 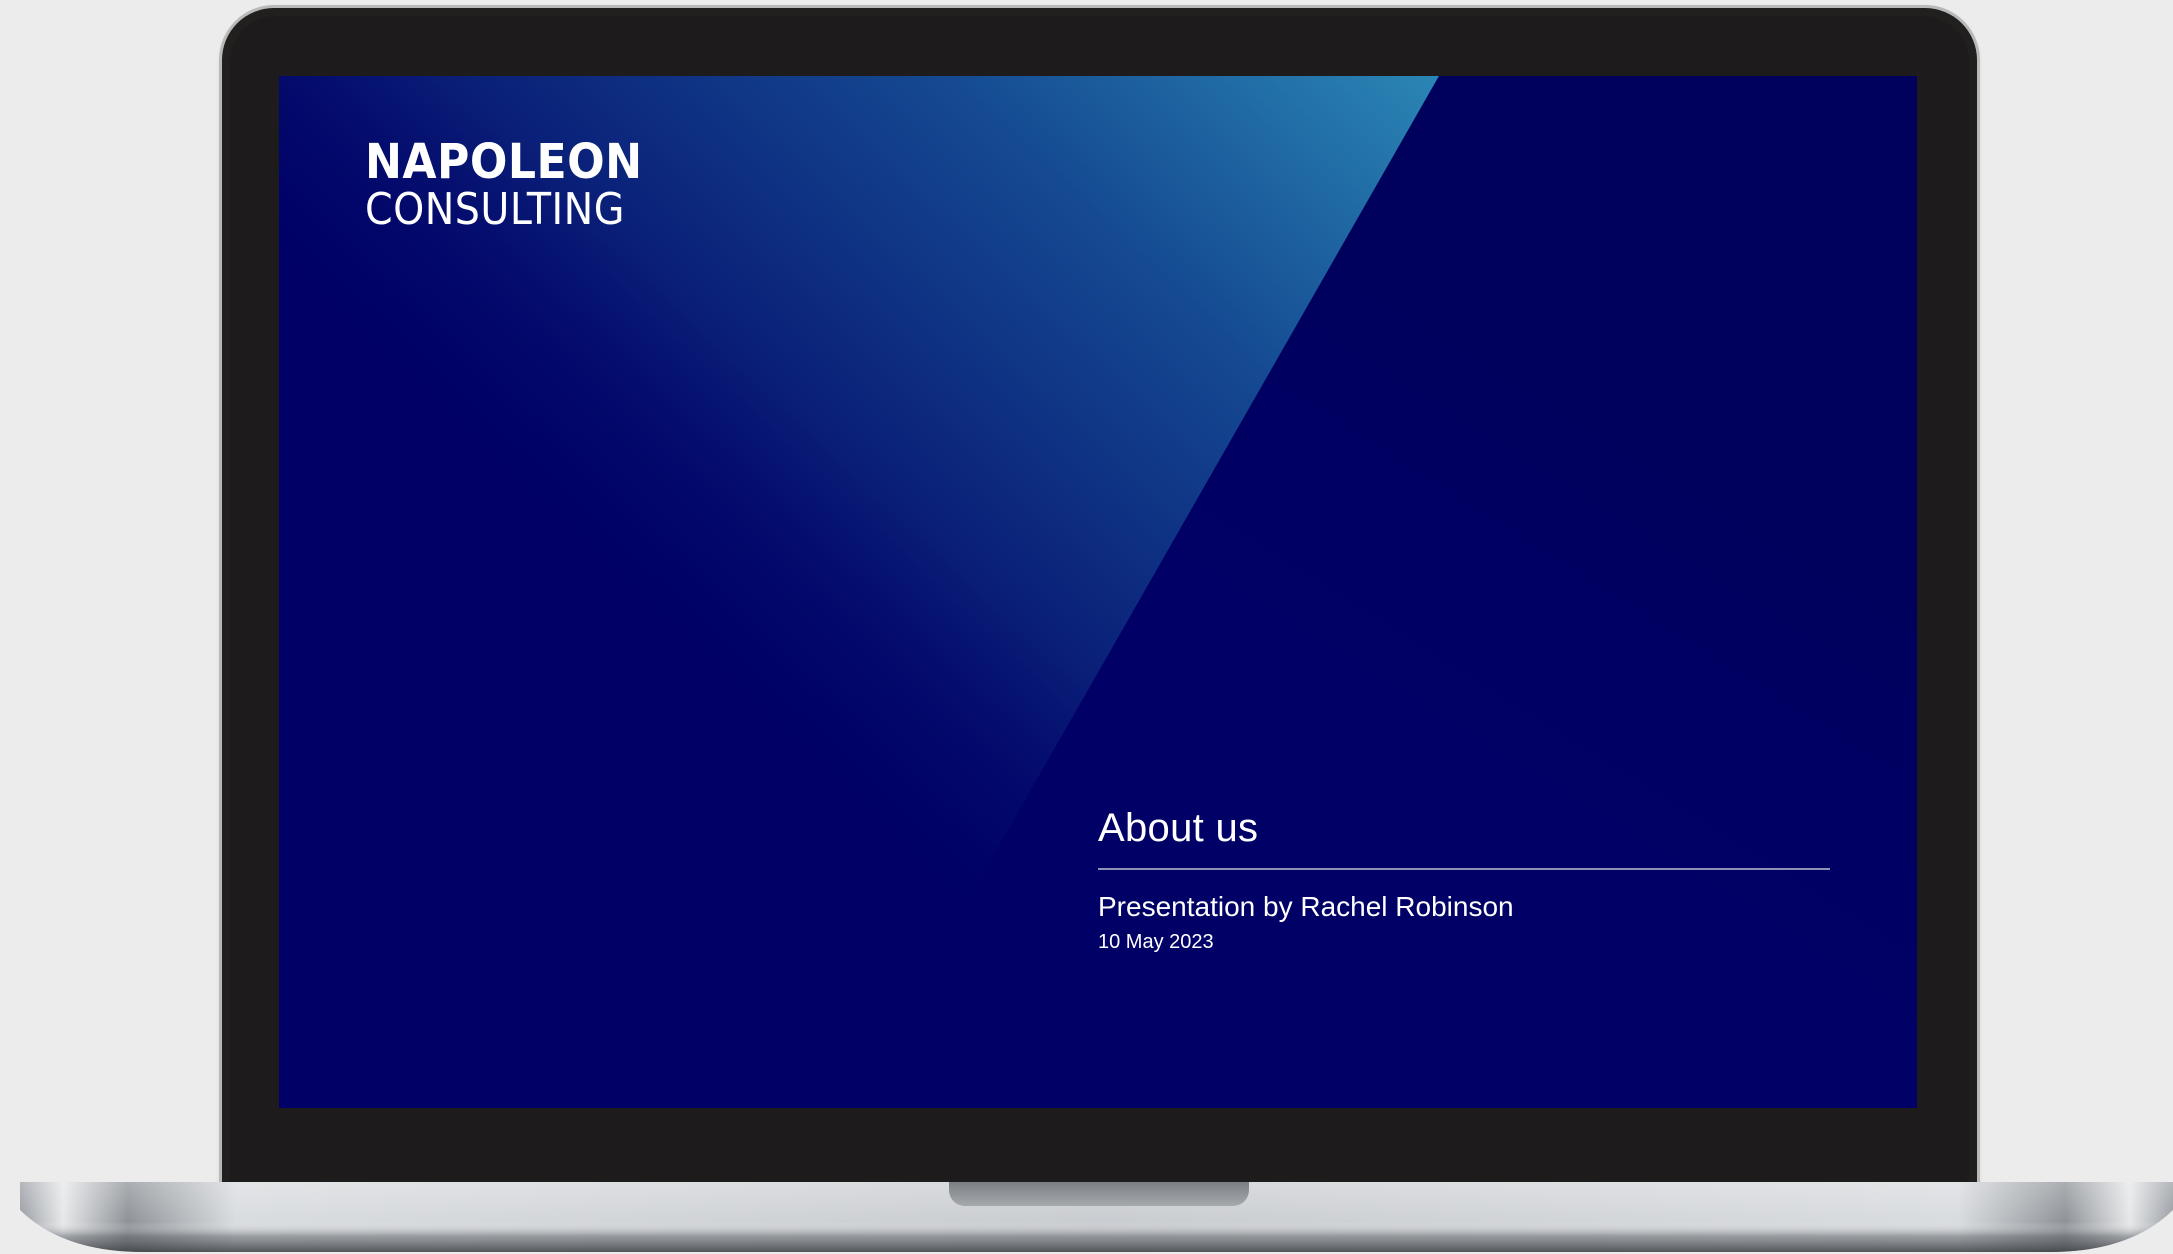 I want to click on slide-title: About us, so click(x=1178, y=828).